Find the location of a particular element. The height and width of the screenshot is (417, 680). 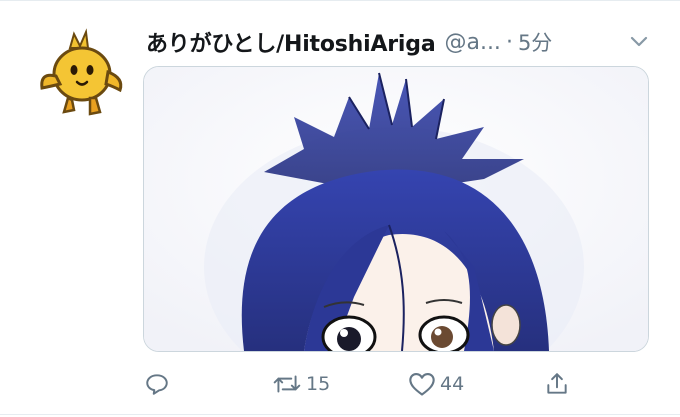

chevron-down-icon is located at coordinates (639, 41).